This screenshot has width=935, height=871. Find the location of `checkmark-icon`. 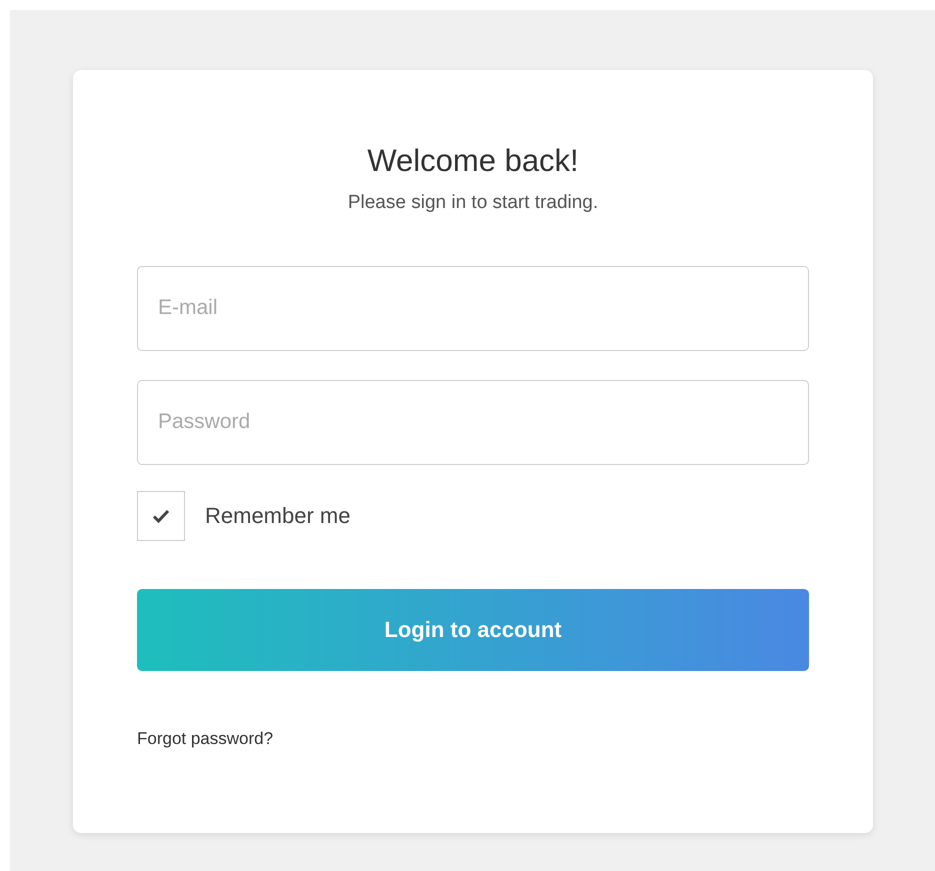

checkmark-icon is located at coordinates (161, 515).